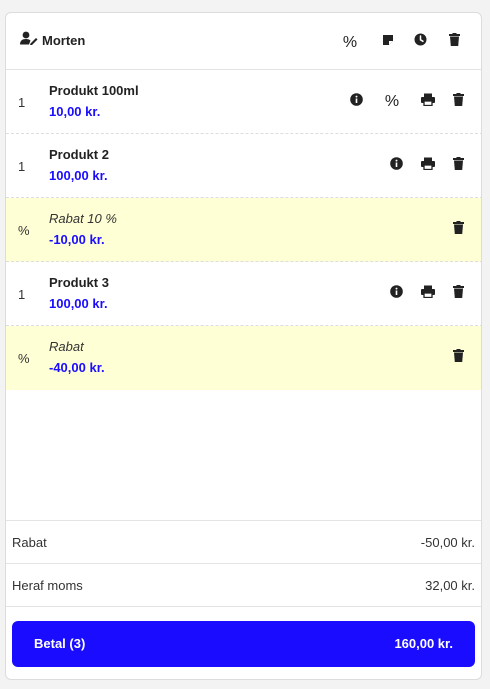  I want to click on line-price: 10,00 kr., so click(75, 111).